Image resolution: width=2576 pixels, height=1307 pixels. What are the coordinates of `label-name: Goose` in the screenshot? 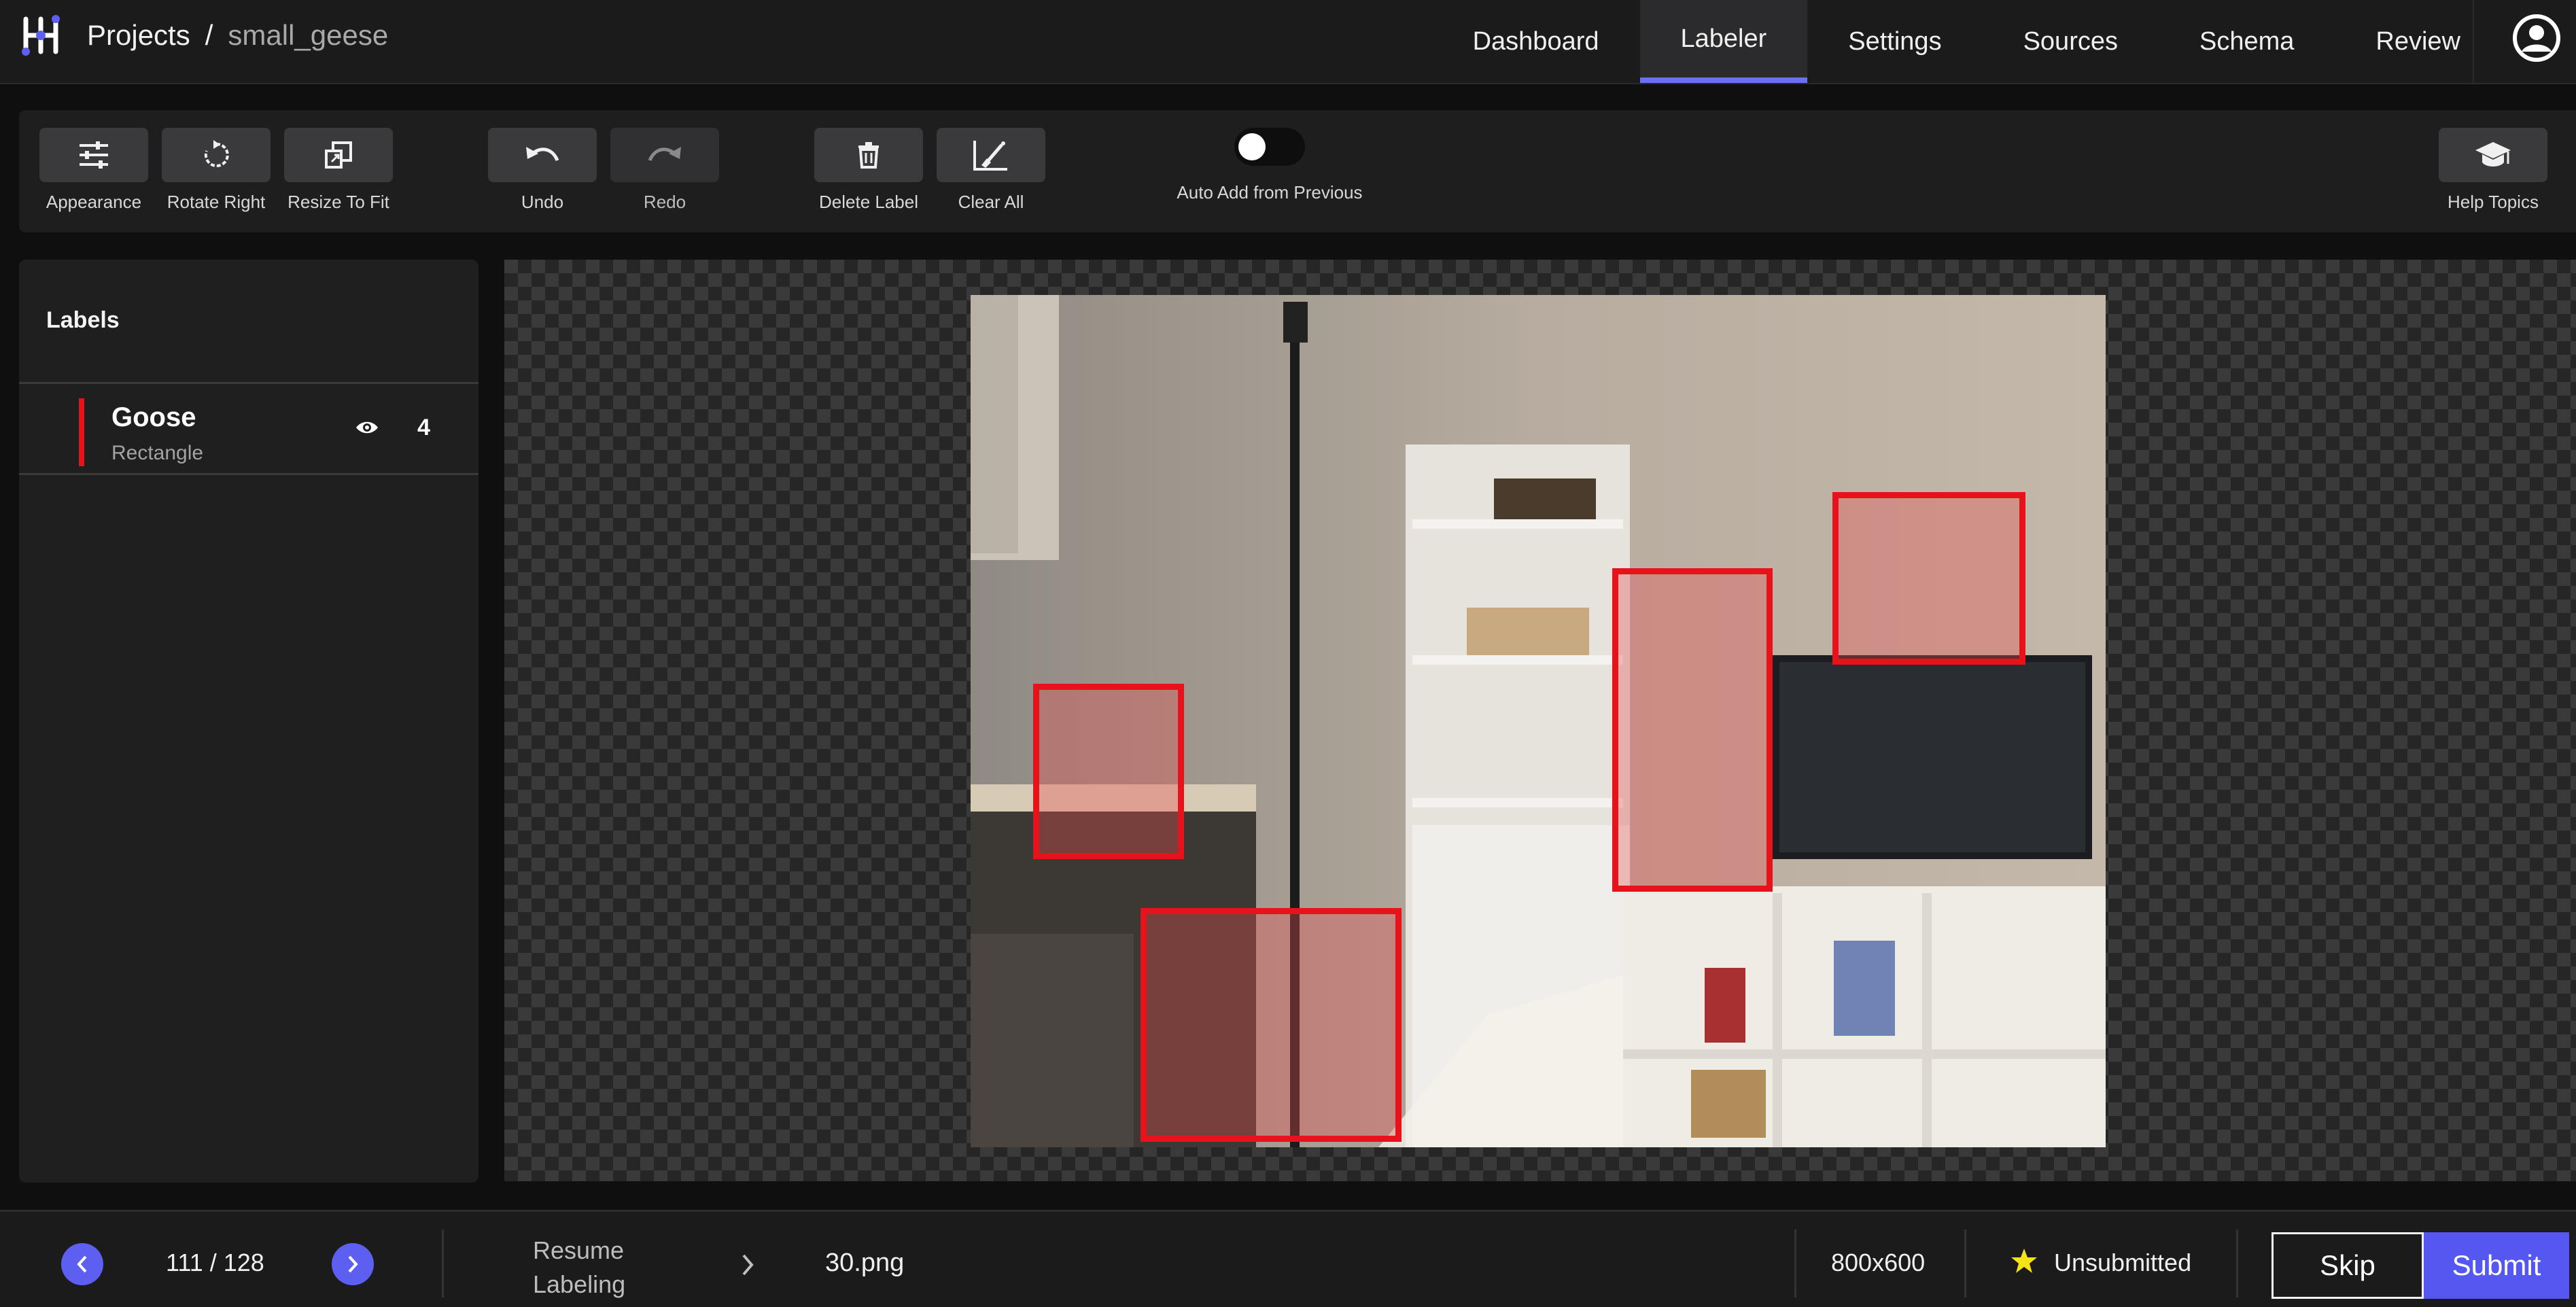 It's located at (153, 417).